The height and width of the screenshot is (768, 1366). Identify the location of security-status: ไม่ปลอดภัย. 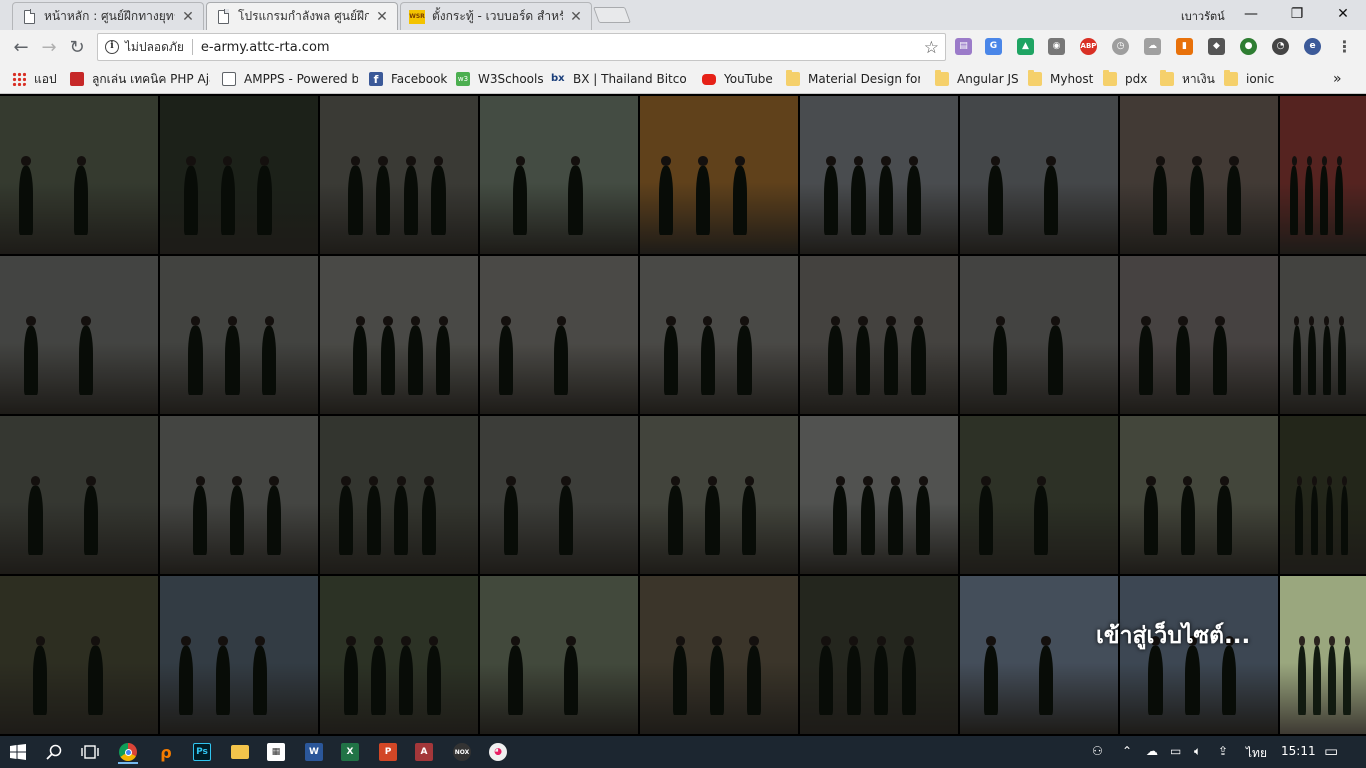
(154, 47).